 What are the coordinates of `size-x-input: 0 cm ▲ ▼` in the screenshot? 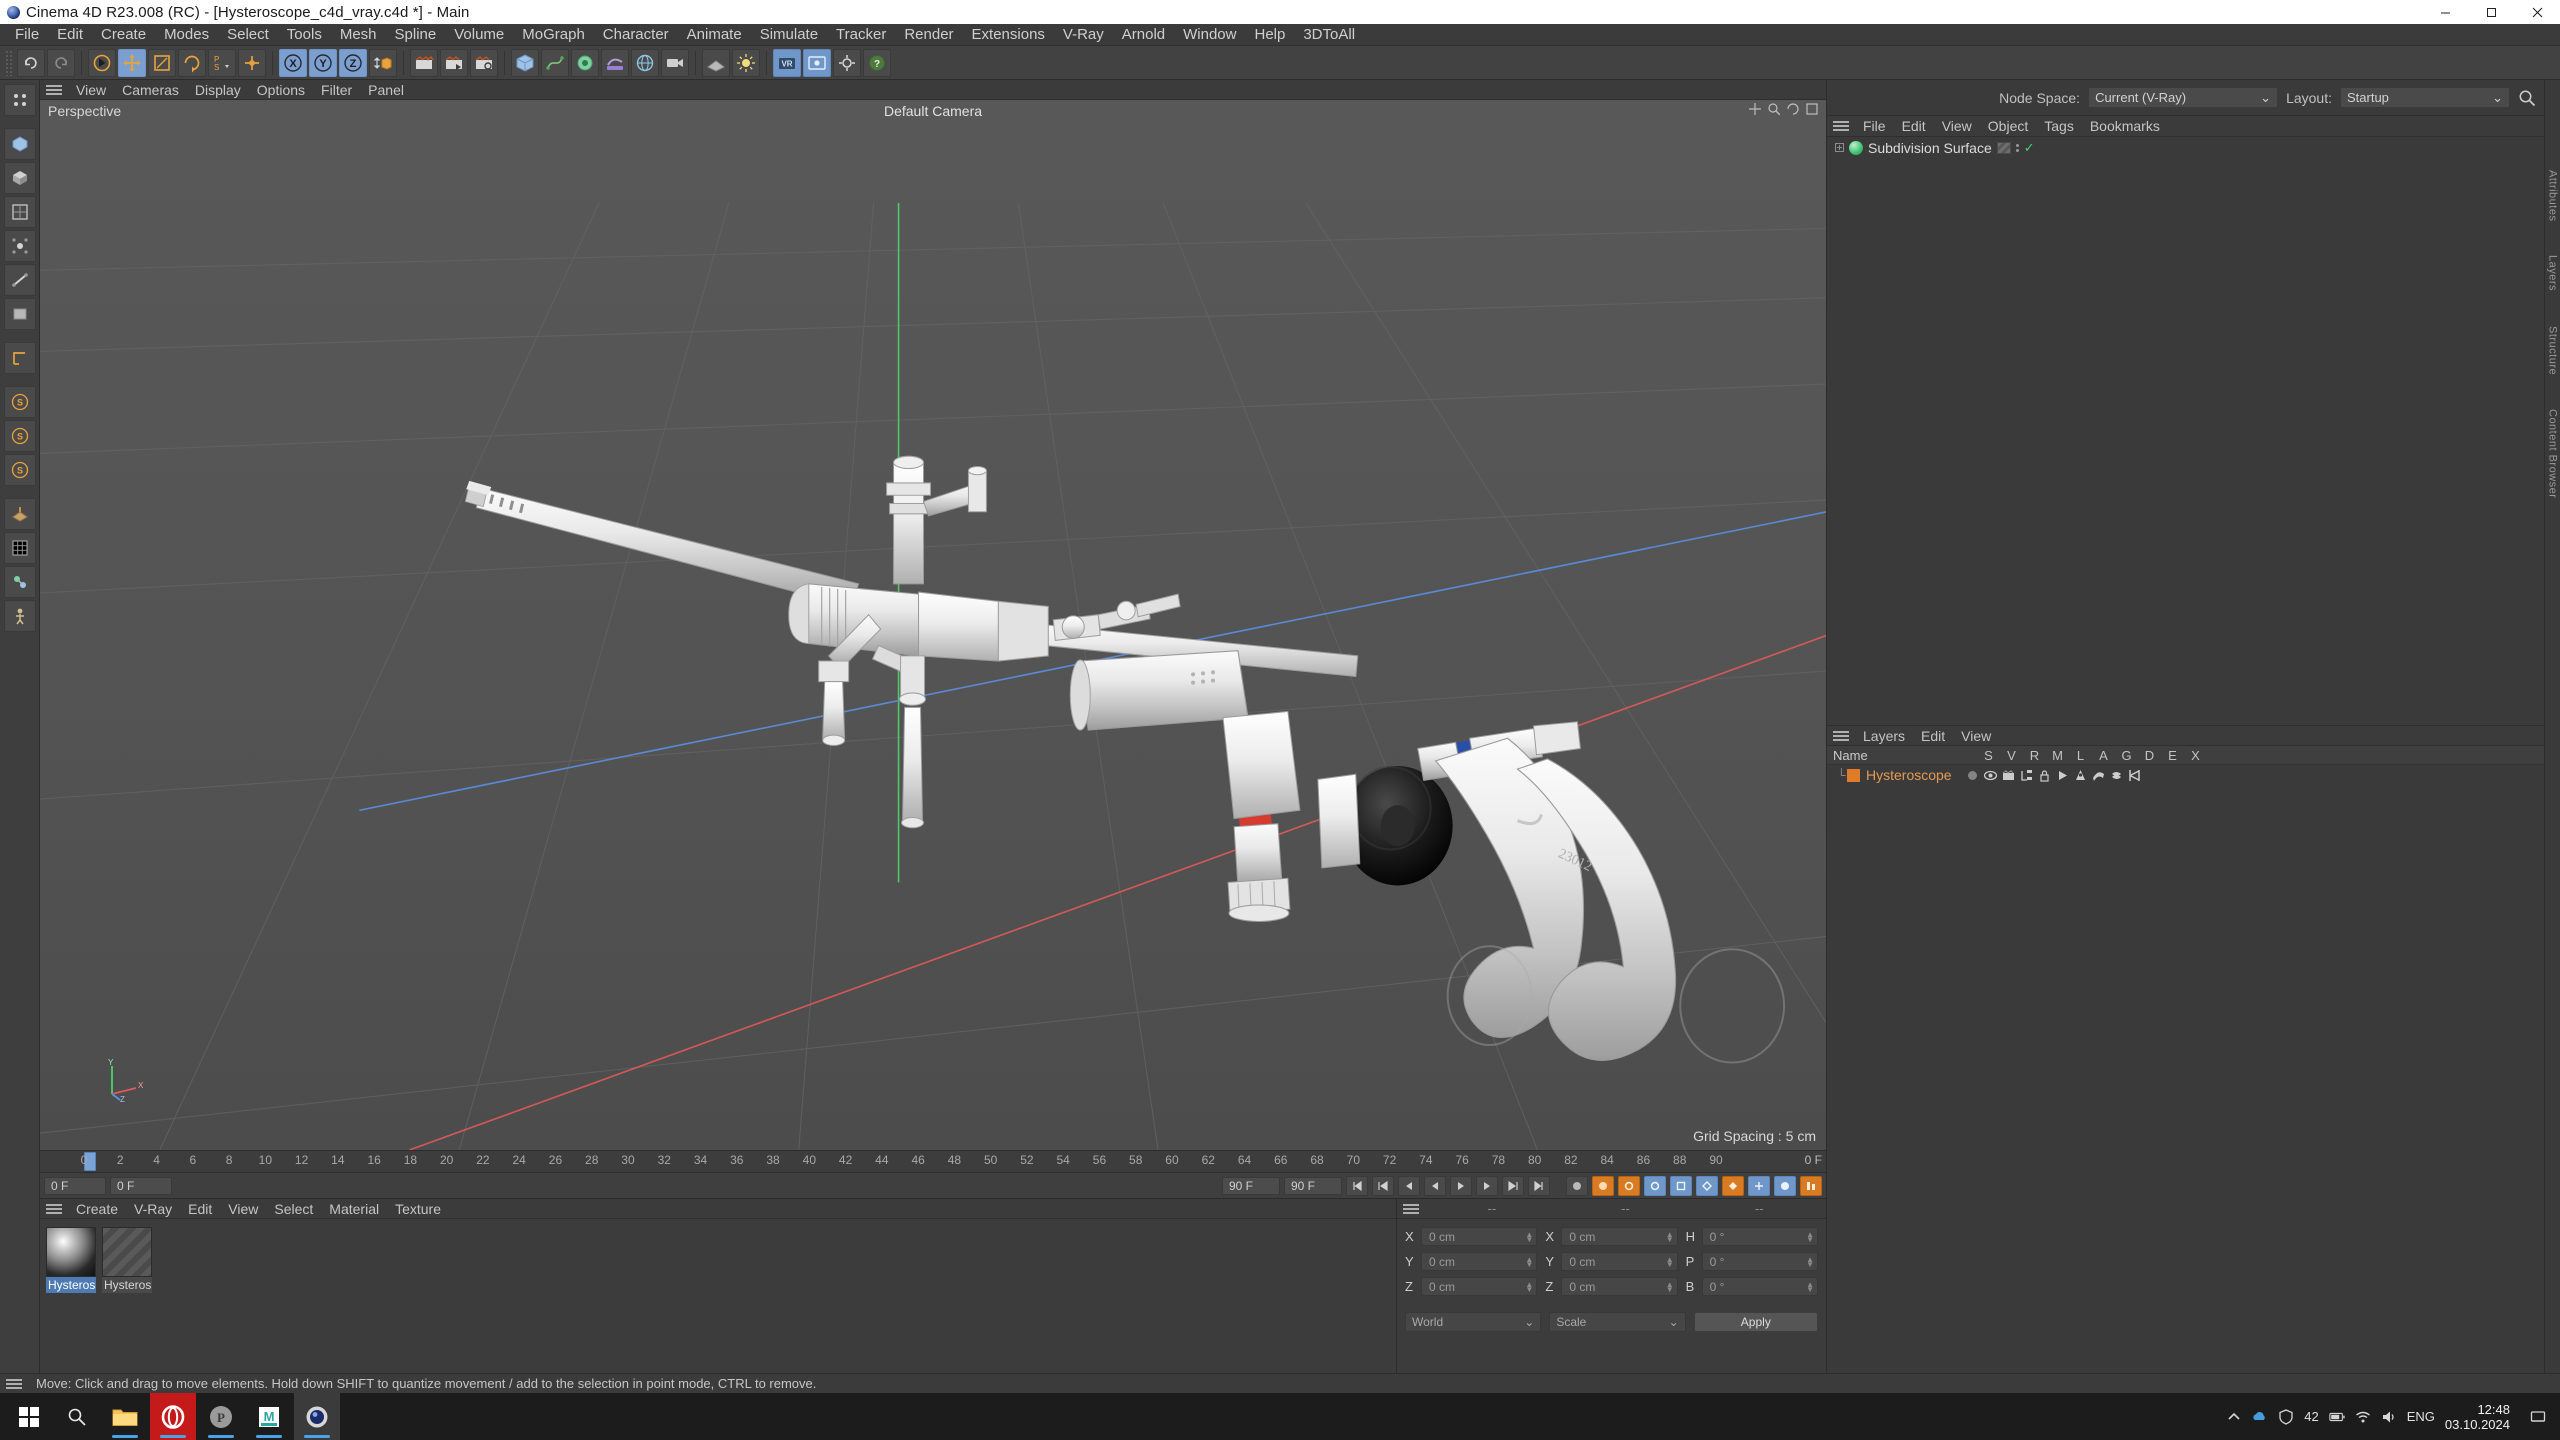 It's located at (1619, 1236).